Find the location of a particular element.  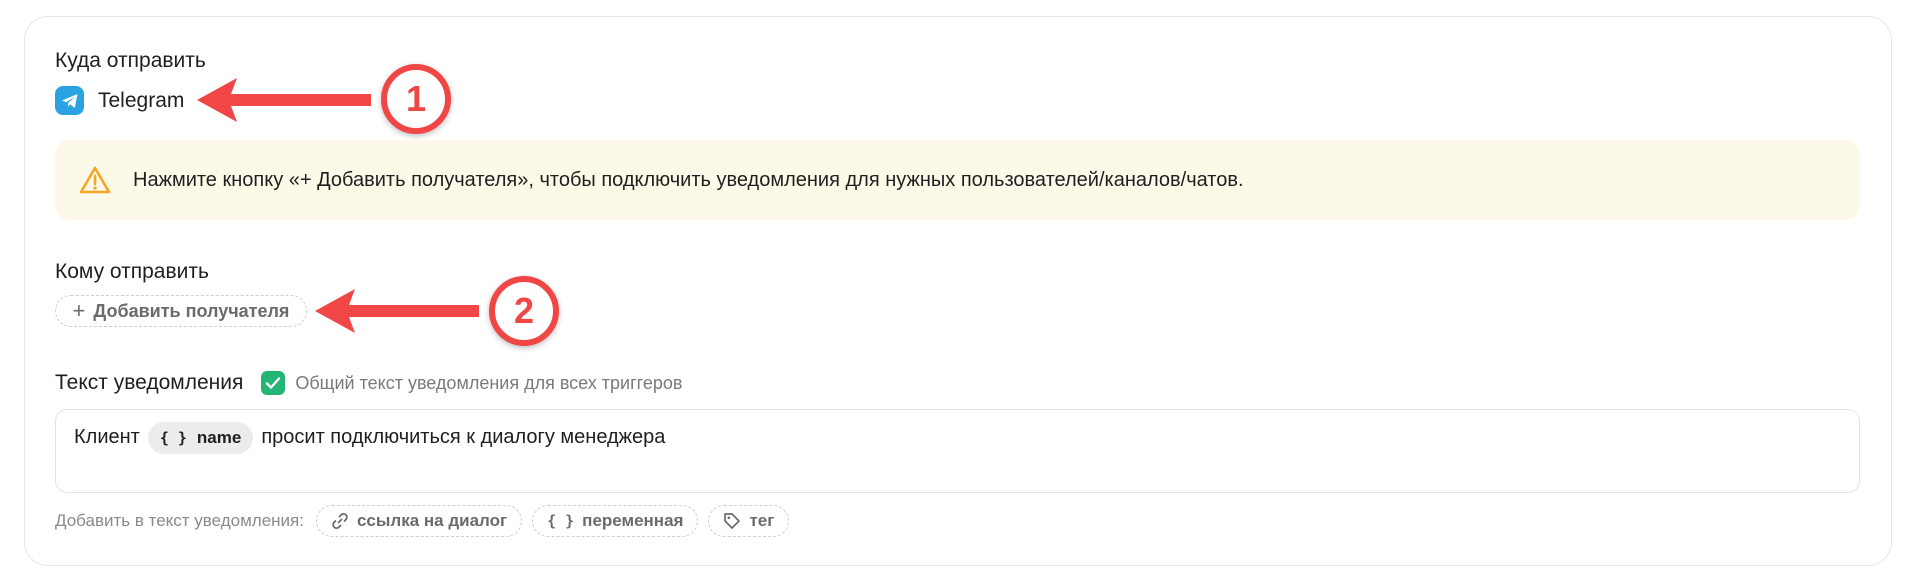

annotation-badge-1: 1 is located at coordinates (416, 99).